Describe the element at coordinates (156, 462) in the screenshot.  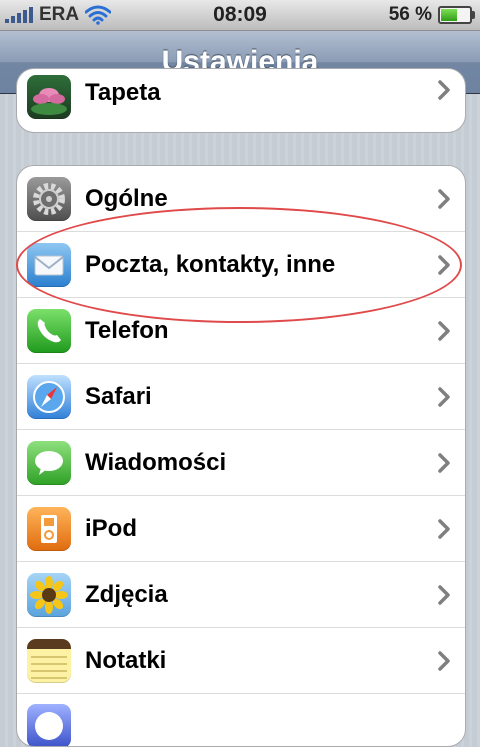
I see `settings-row-label: Wiadomości` at that location.